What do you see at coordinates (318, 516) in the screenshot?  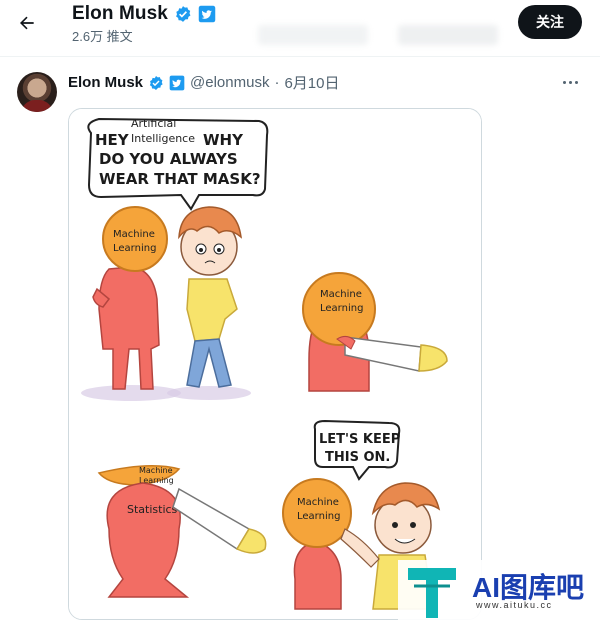 I see `mask-label-4-line2: Learning` at bounding box center [318, 516].